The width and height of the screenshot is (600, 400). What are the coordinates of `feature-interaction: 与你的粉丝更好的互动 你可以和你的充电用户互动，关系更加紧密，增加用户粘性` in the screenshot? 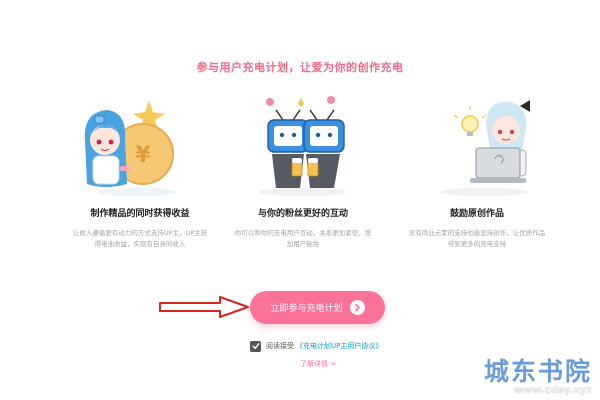 It's located at (303, 171).